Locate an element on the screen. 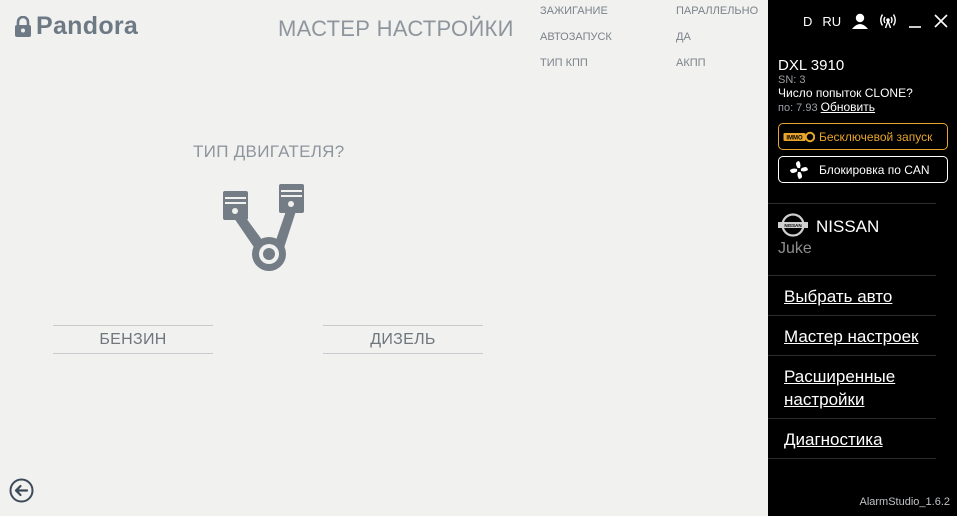 This screenshot has height=516, width=957. summary-label-ignition: ЗАЖИГАНИЕ is located at coordinates (574, 11).